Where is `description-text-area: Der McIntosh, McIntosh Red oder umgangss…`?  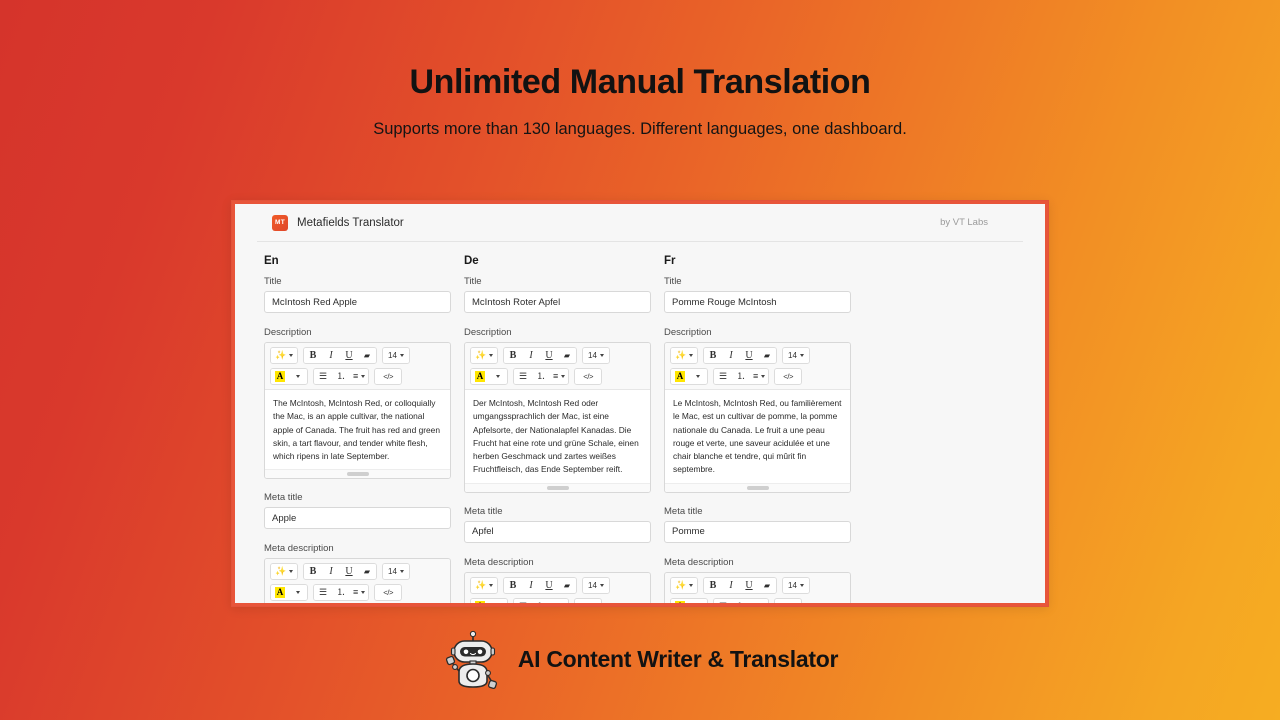
description-text-area: Der McIntosh, McIntosh Red oder umgangss… is located at coordinates (557, 436).